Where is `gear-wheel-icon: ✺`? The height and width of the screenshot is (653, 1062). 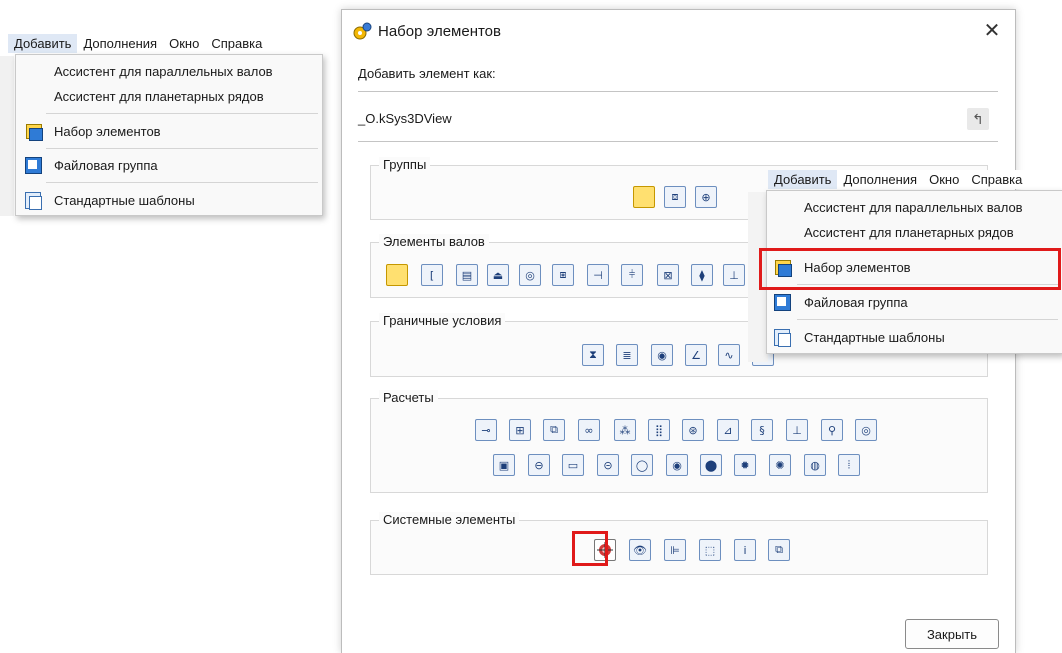 gear-wheel-icon: ✺ is located at coordinates (780, 465).